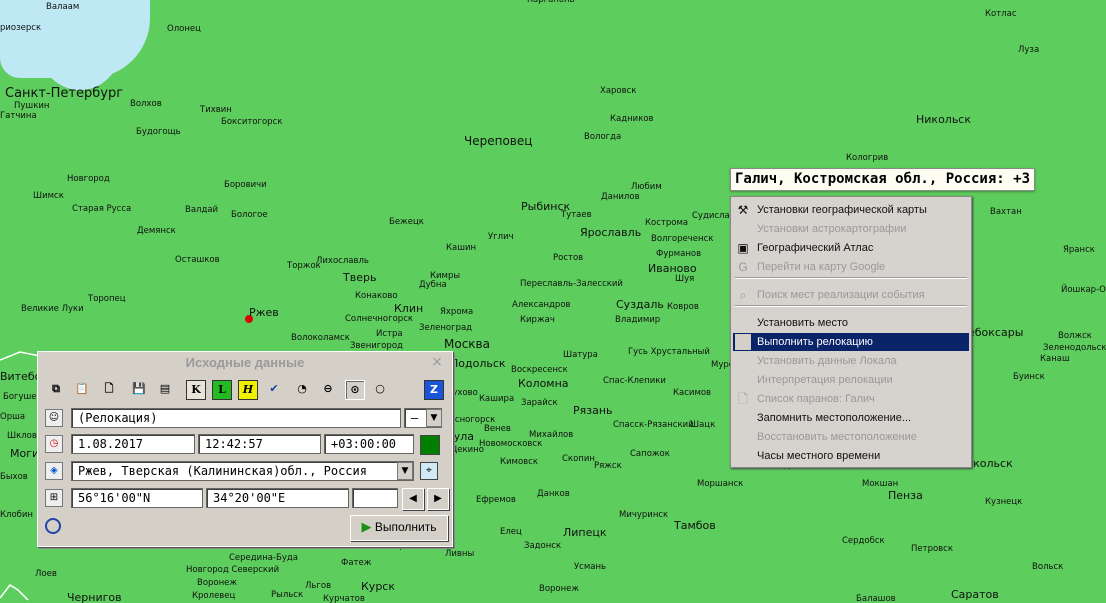  What do you see at coordinates (62, 7) in the screenshot?
I see `map-label: Валаам` at bounding box center [62, 7].